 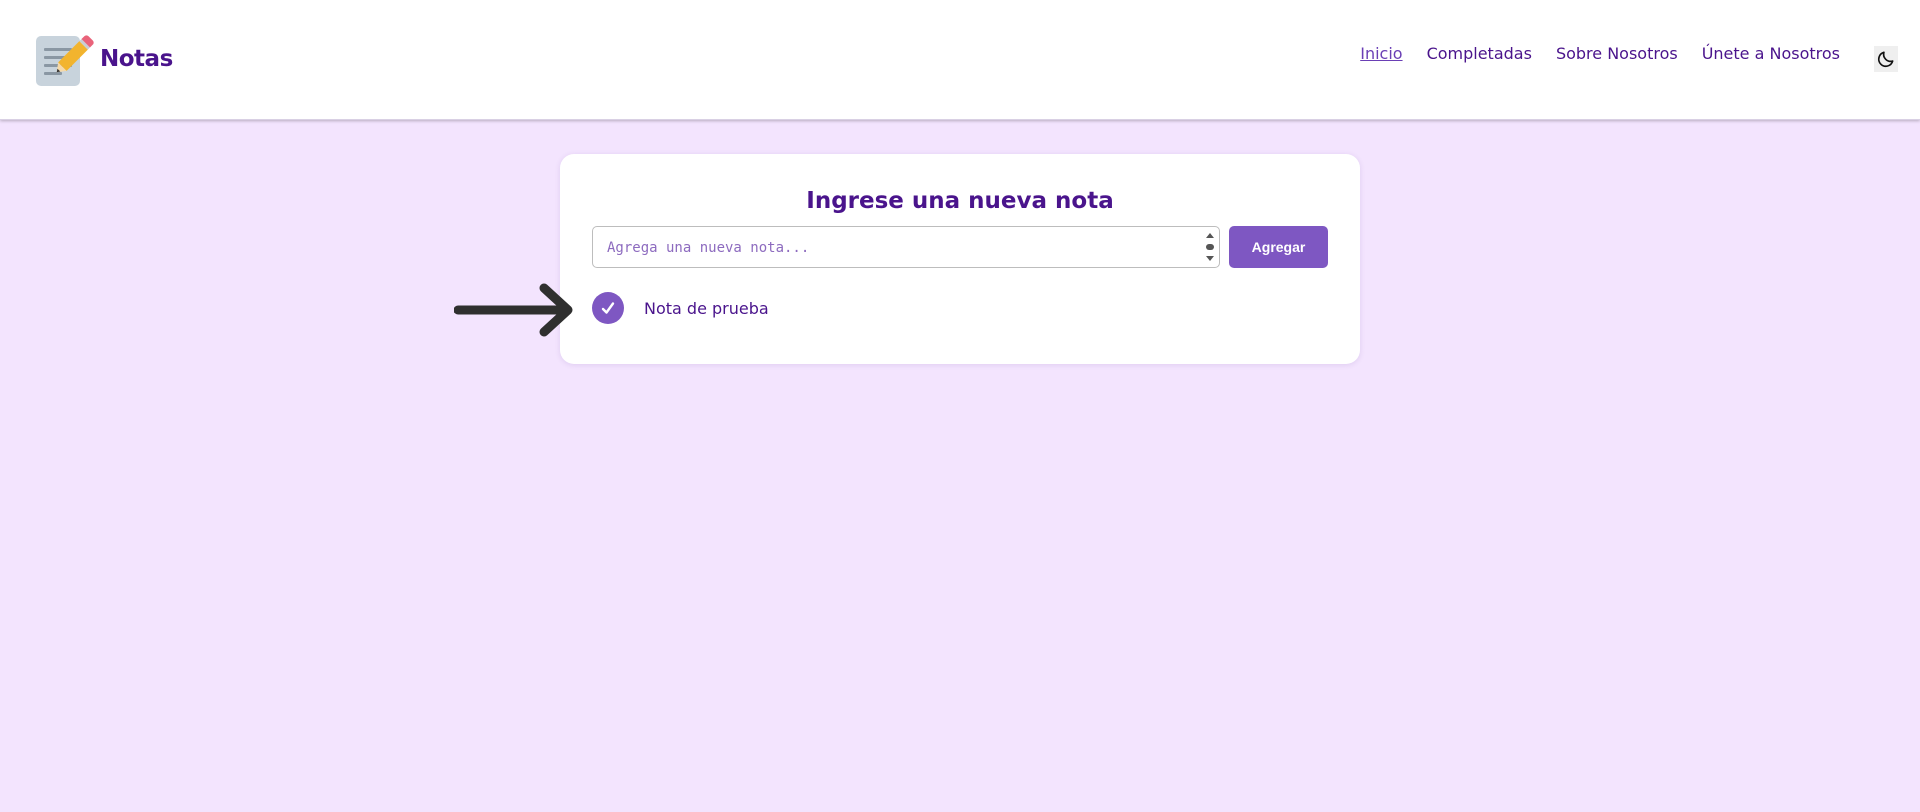 What do you see at coordinates (960, 201) in the screenshot?
I see `card-title: Ingrese una nueva nota` at bounding box center [960, 201].